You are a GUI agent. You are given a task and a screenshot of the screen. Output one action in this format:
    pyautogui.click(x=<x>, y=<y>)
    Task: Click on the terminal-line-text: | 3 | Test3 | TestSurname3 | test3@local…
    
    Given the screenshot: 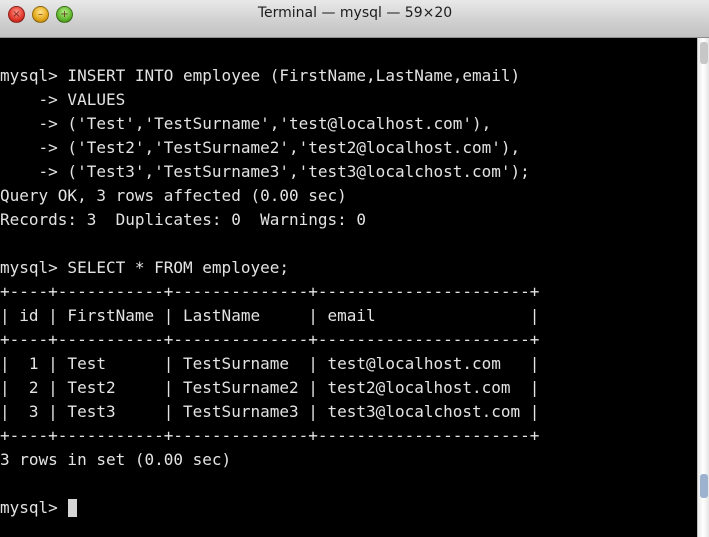 What is the action you would take?
    pyautogui.click(x=270, y=411)
    